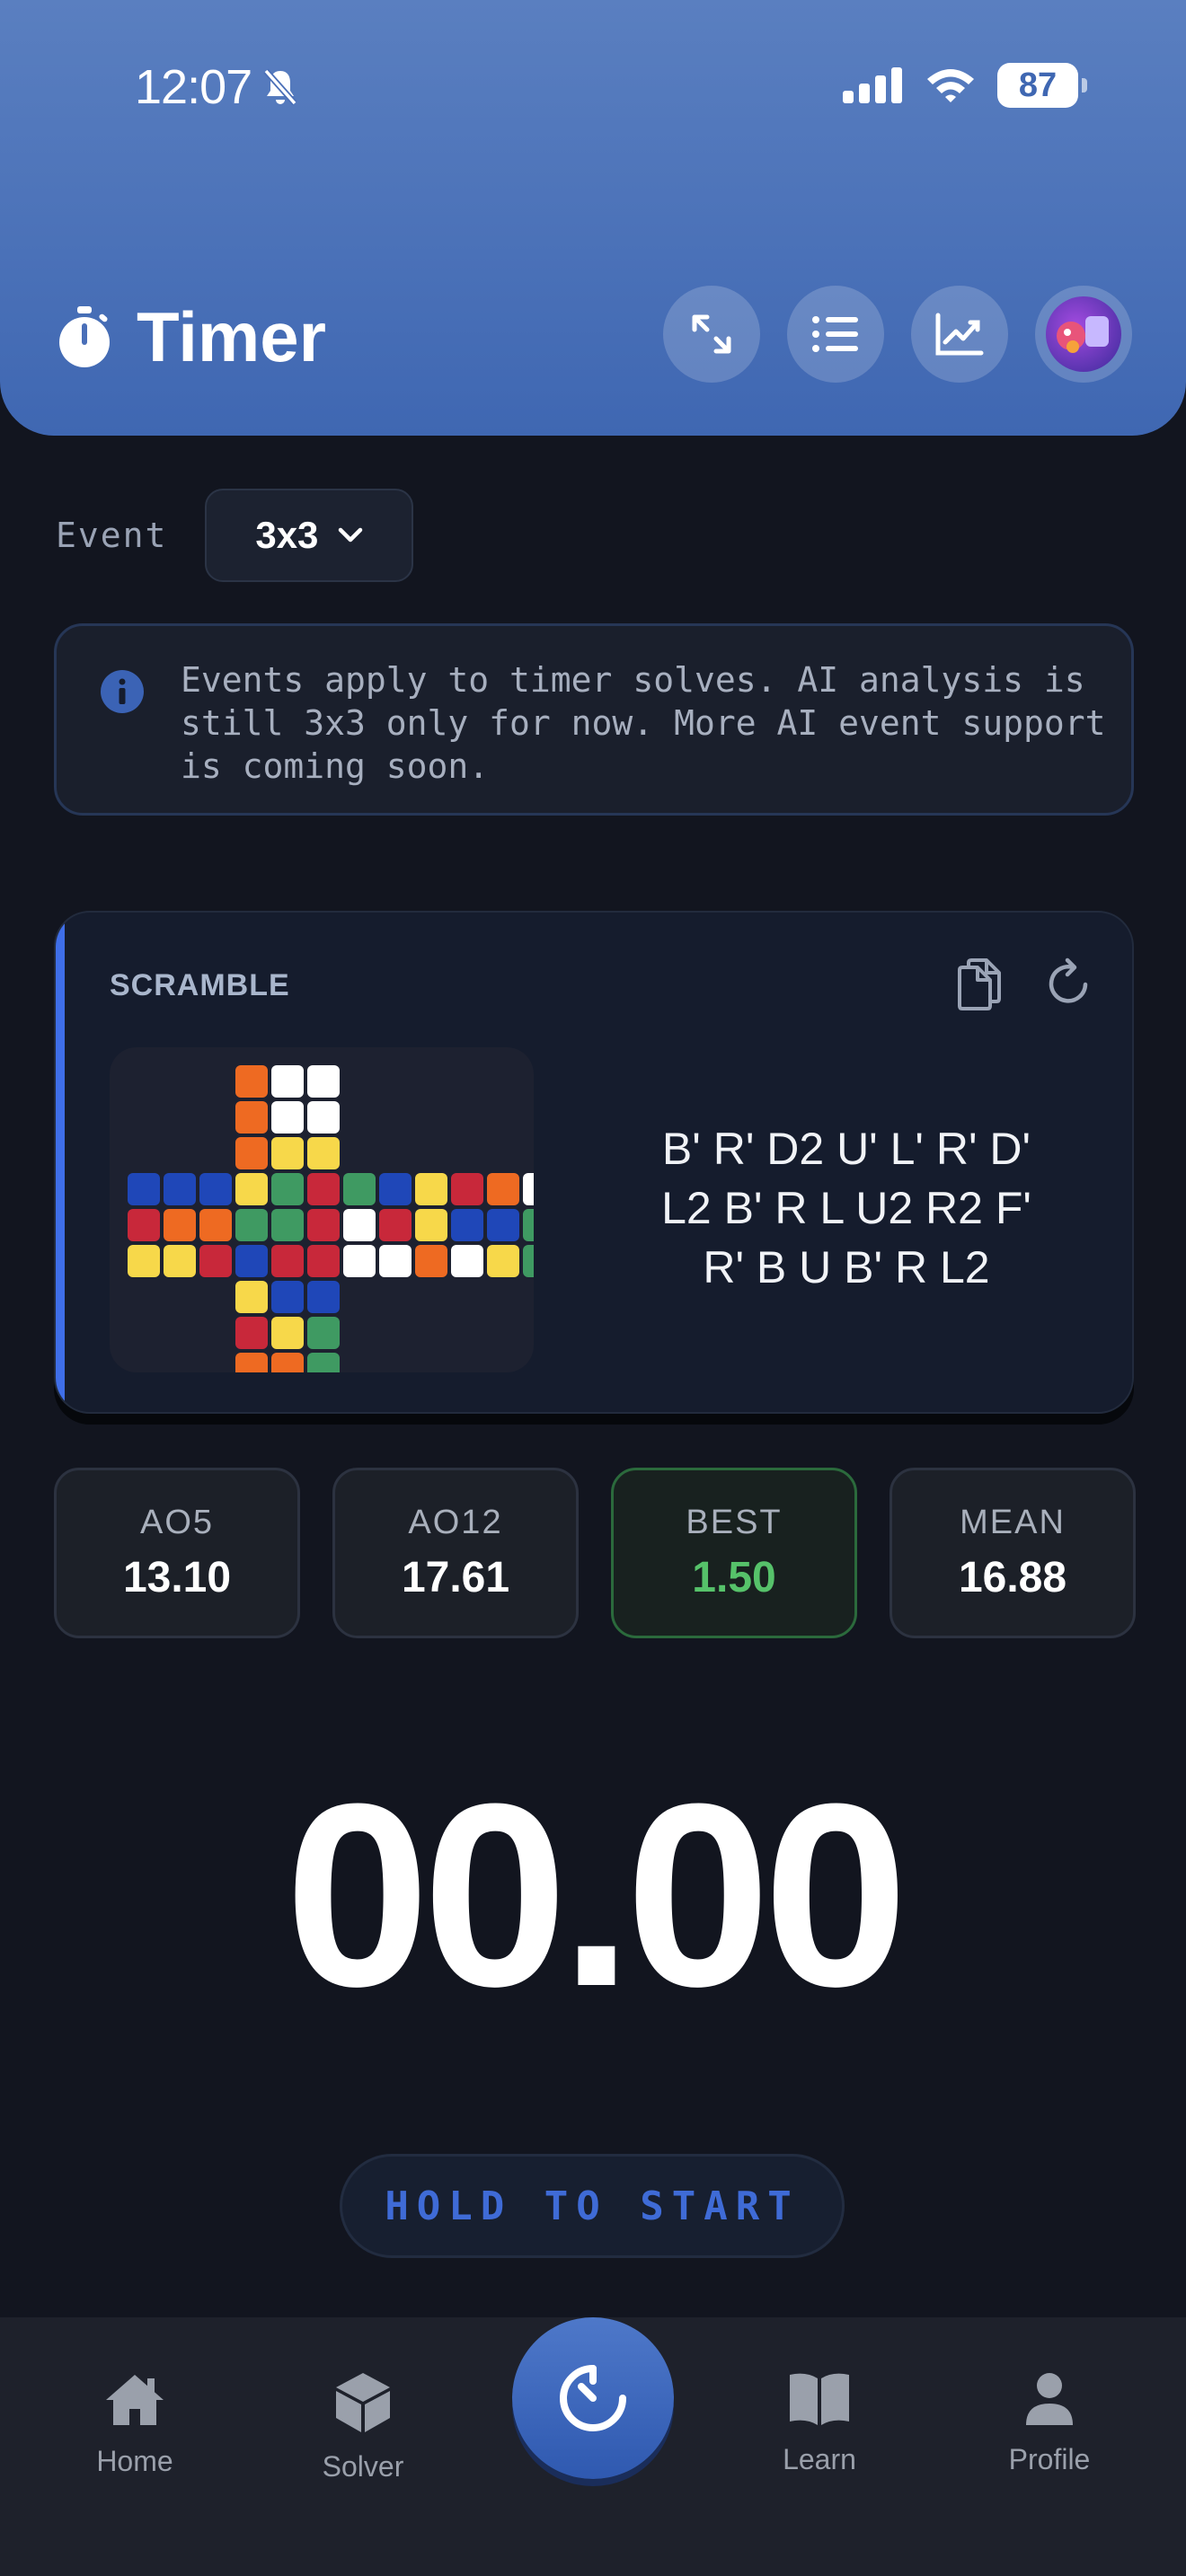 This screenshot has height=2576, width=1186. Describe the element at coordinates (872, 85) in the screenshot. I see `signal-icon` at that location.